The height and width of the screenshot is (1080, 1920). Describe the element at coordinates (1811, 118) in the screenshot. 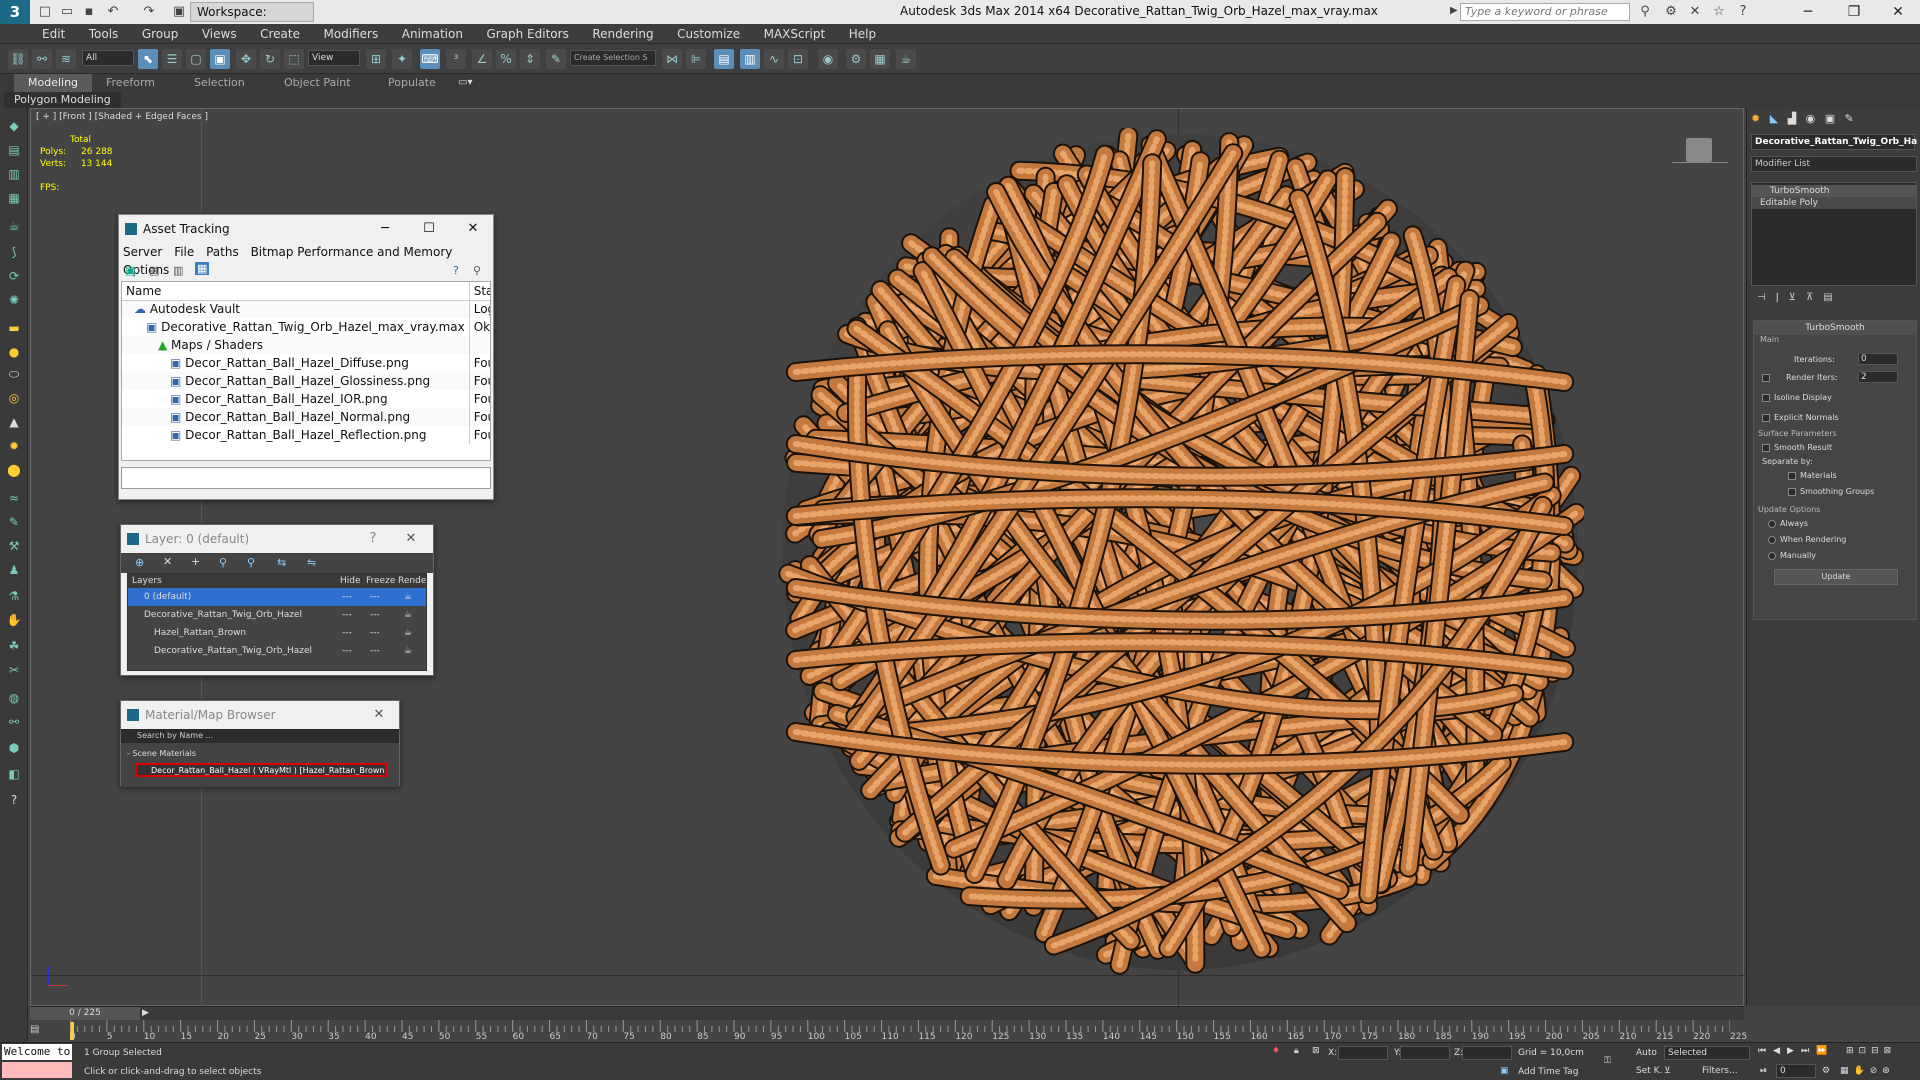

I see `motion-tab-icon: ◉` at that location.